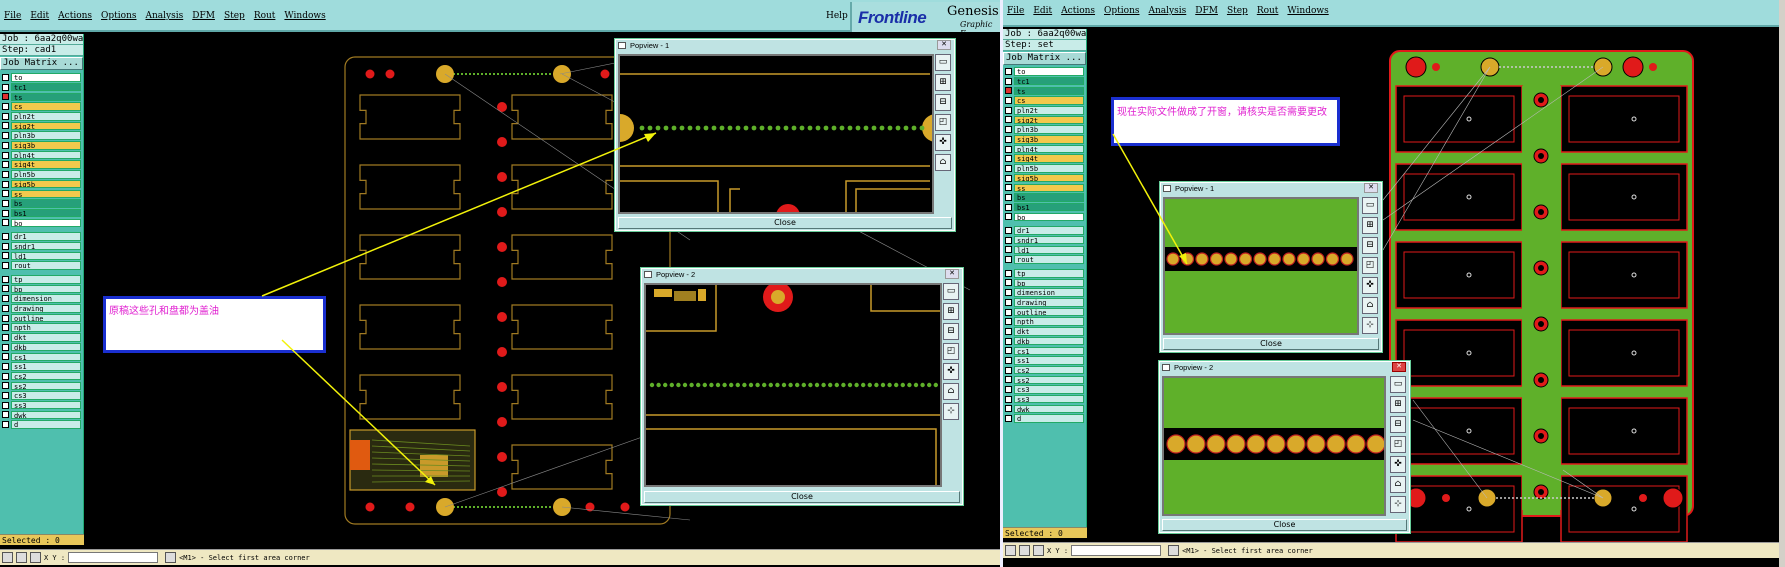 The height and width of the screenshot is (567, 1785). Describe the element at coordinates (1044, 302) in the screenshot. I see `layer-row: drawing` at that location.